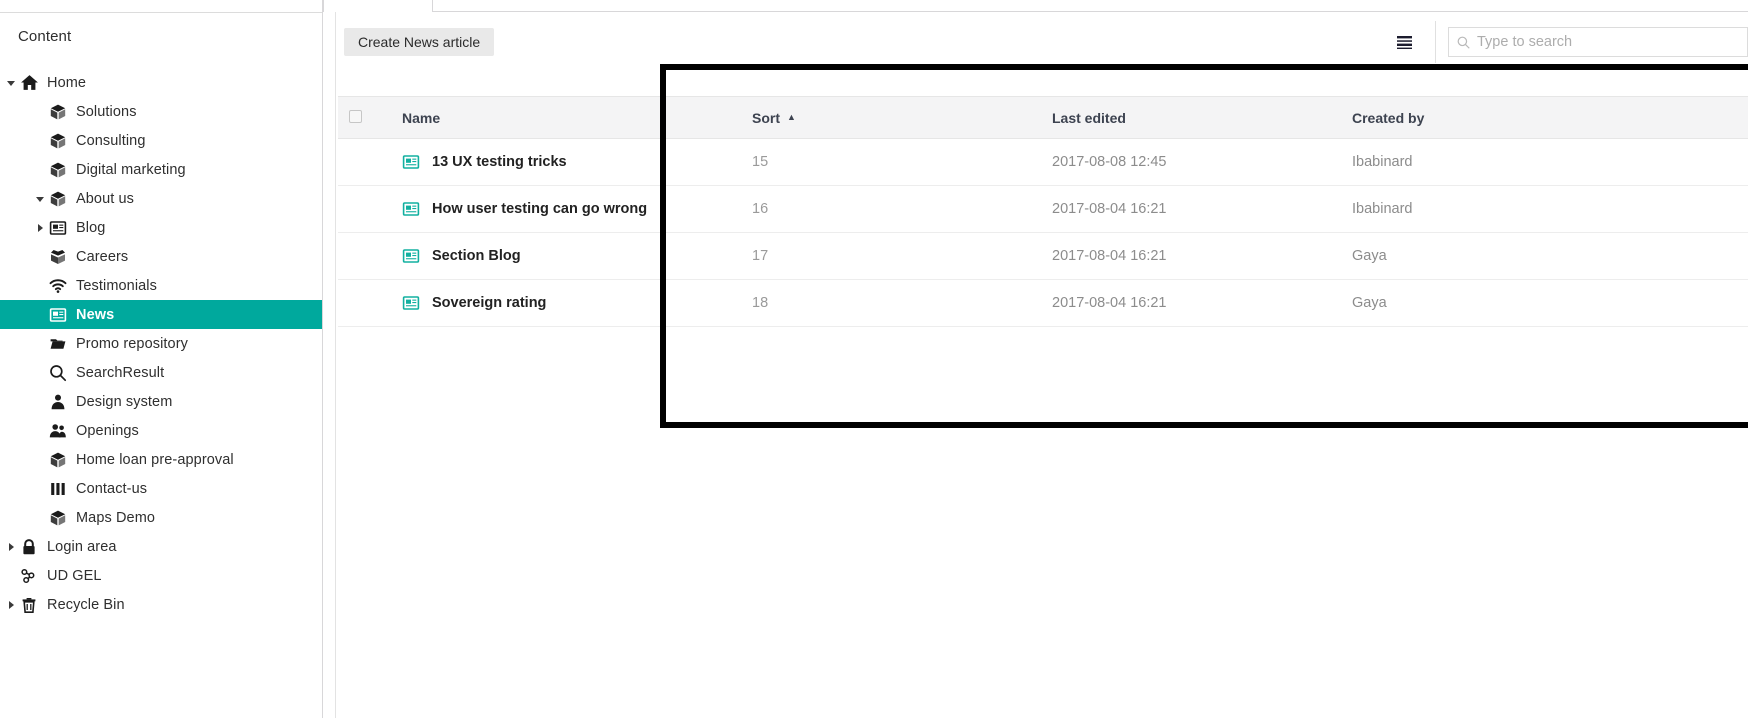 The image size is (1748, 718). I want to click on sidebar-item-login-area: Login area, so click(161, 546).